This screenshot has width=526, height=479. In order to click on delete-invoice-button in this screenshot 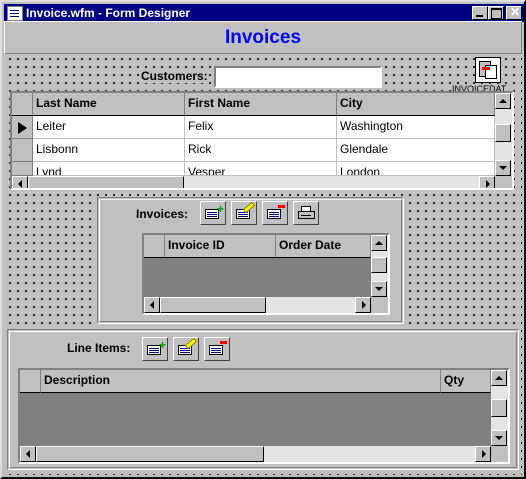, I will do `click(275, 213)`.